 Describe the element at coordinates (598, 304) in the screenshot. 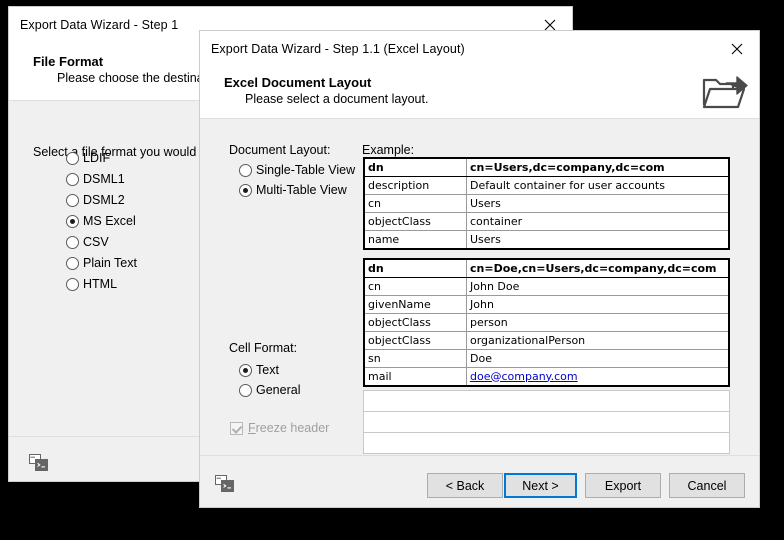

I see `table-cell-value: John` at that location.